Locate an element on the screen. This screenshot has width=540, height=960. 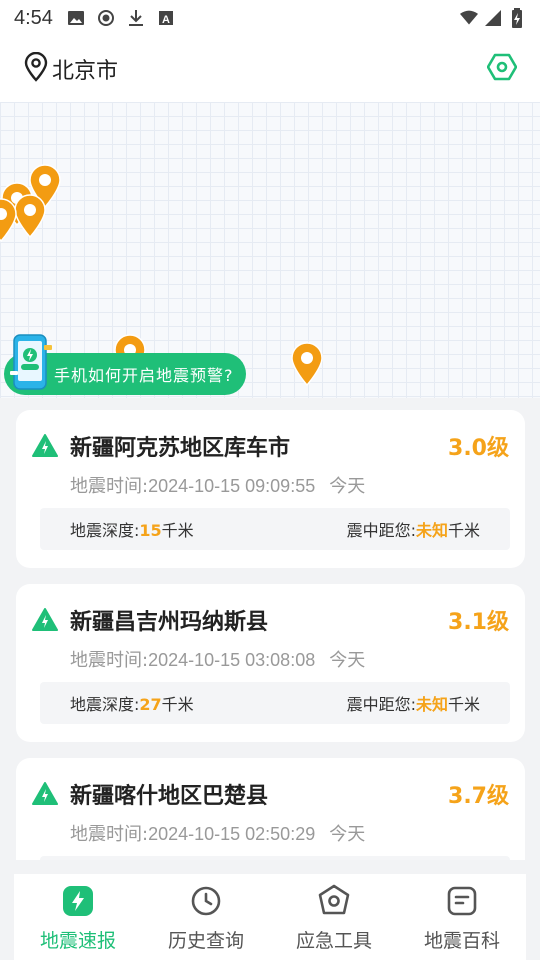
bottom-nav: 地震速报 历史查询 应急工具 地震百科 is located at coordinates (270, 917).